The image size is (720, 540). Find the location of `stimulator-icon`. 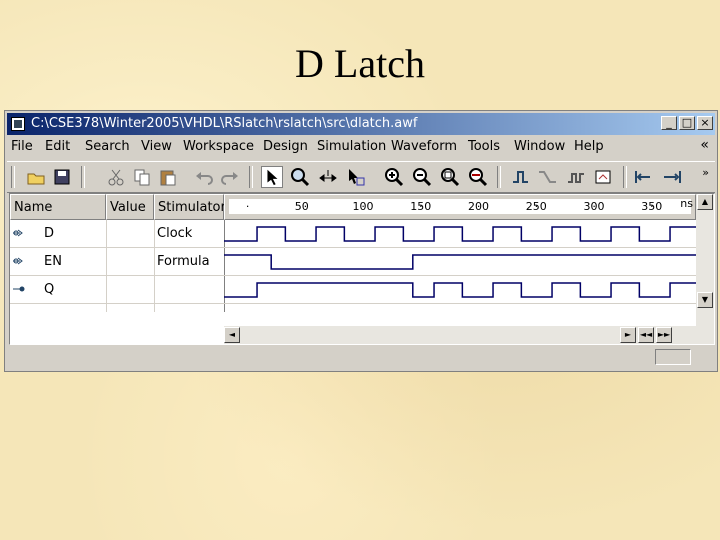

stimulator-icon is located at coordinates (576, 177).